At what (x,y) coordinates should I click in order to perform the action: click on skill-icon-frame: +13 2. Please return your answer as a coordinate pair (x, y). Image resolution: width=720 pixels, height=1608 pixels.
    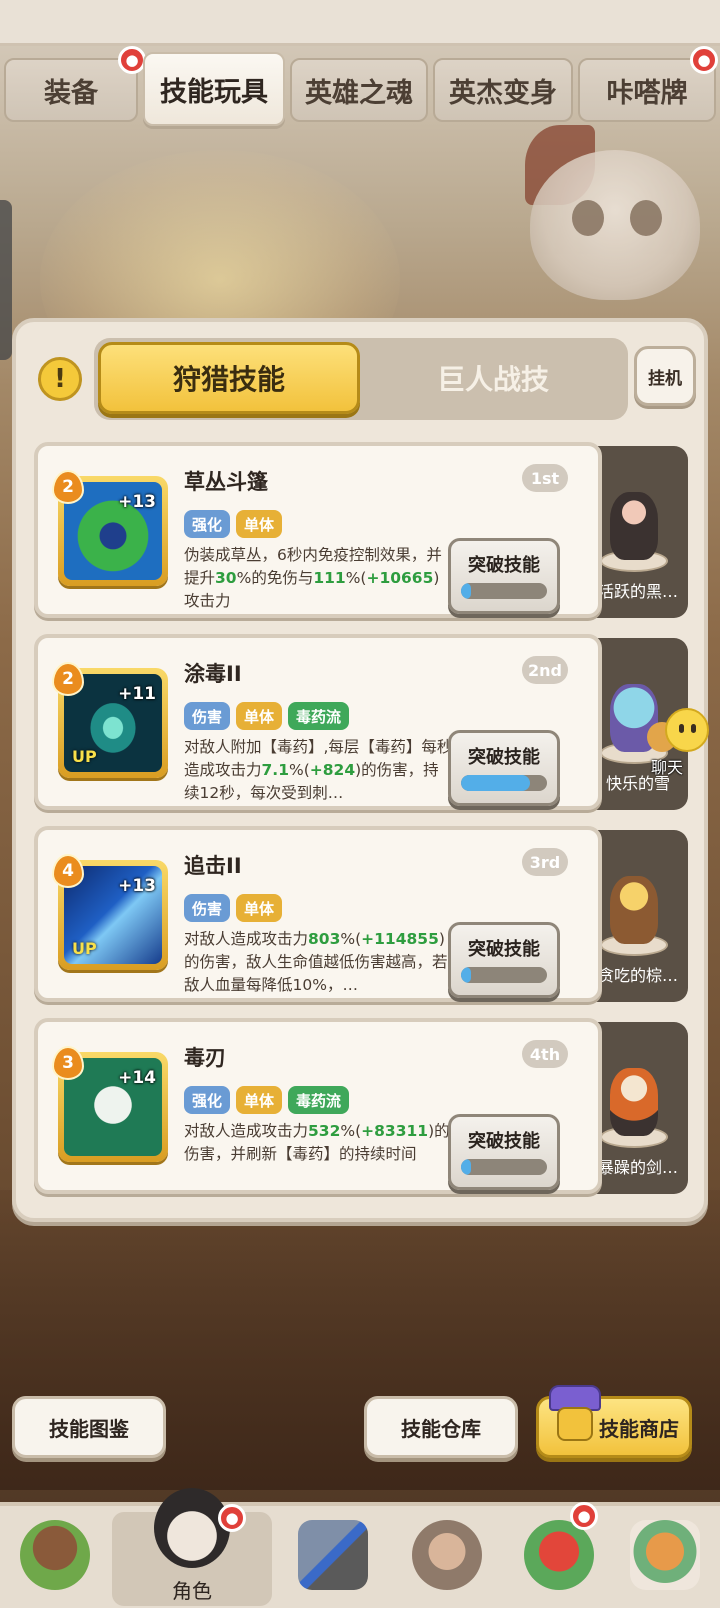
    Looking at the image, I should click on (110, 528).